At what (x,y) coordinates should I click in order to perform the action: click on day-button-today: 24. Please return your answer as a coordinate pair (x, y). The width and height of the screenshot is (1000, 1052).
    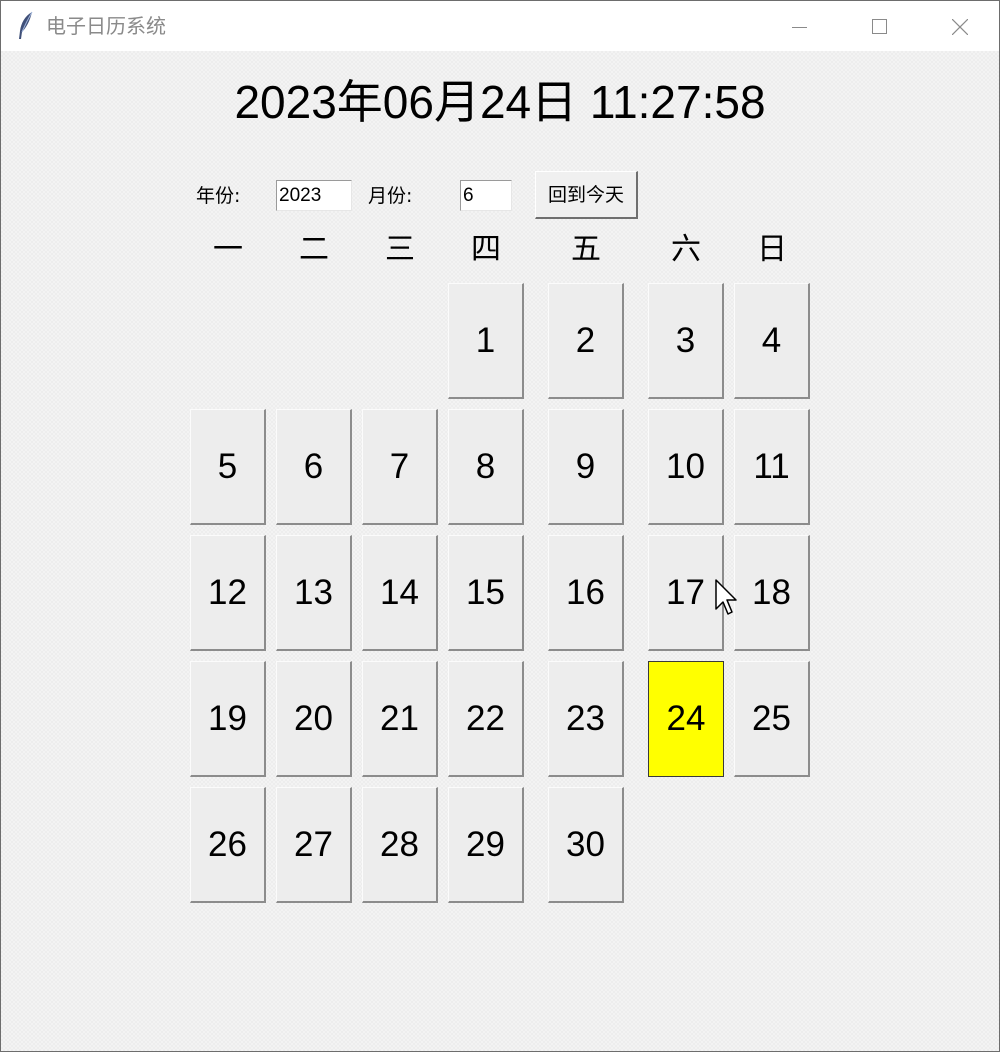
    Looking at the image, I should click on (686, 719).